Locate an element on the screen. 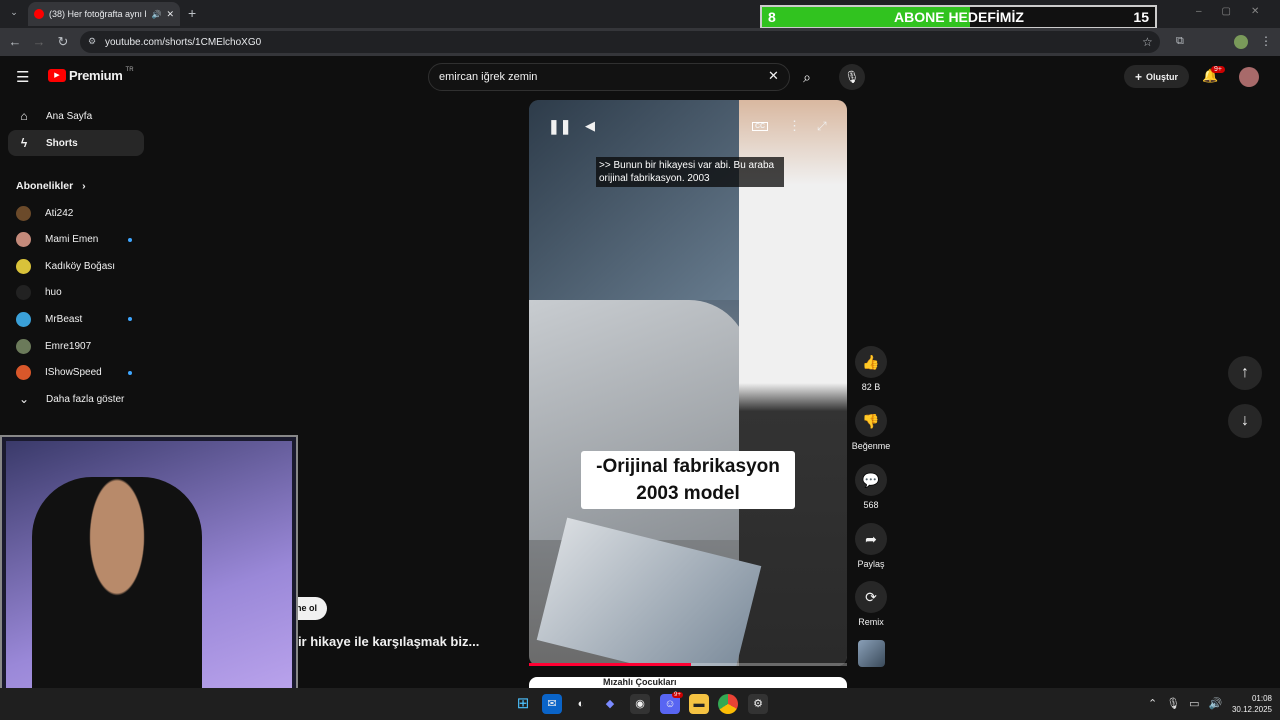  cc-button: CC is located at coordinates (760, 126).